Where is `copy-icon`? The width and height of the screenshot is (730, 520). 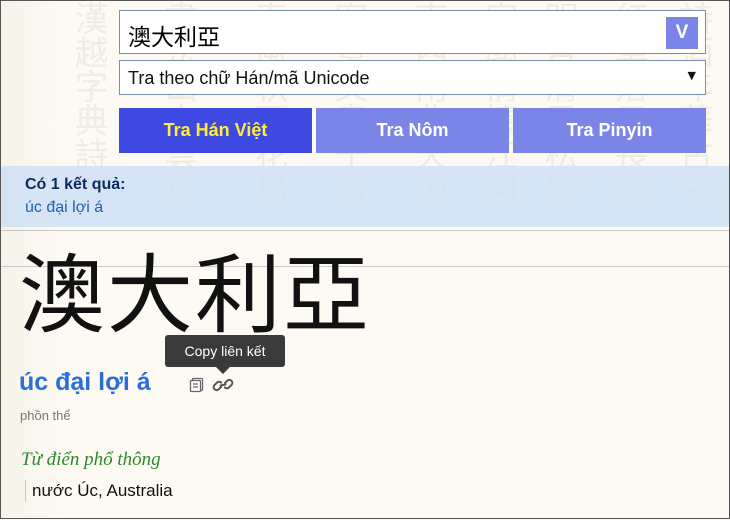 copy-icon is located at coordinates (197, 385).